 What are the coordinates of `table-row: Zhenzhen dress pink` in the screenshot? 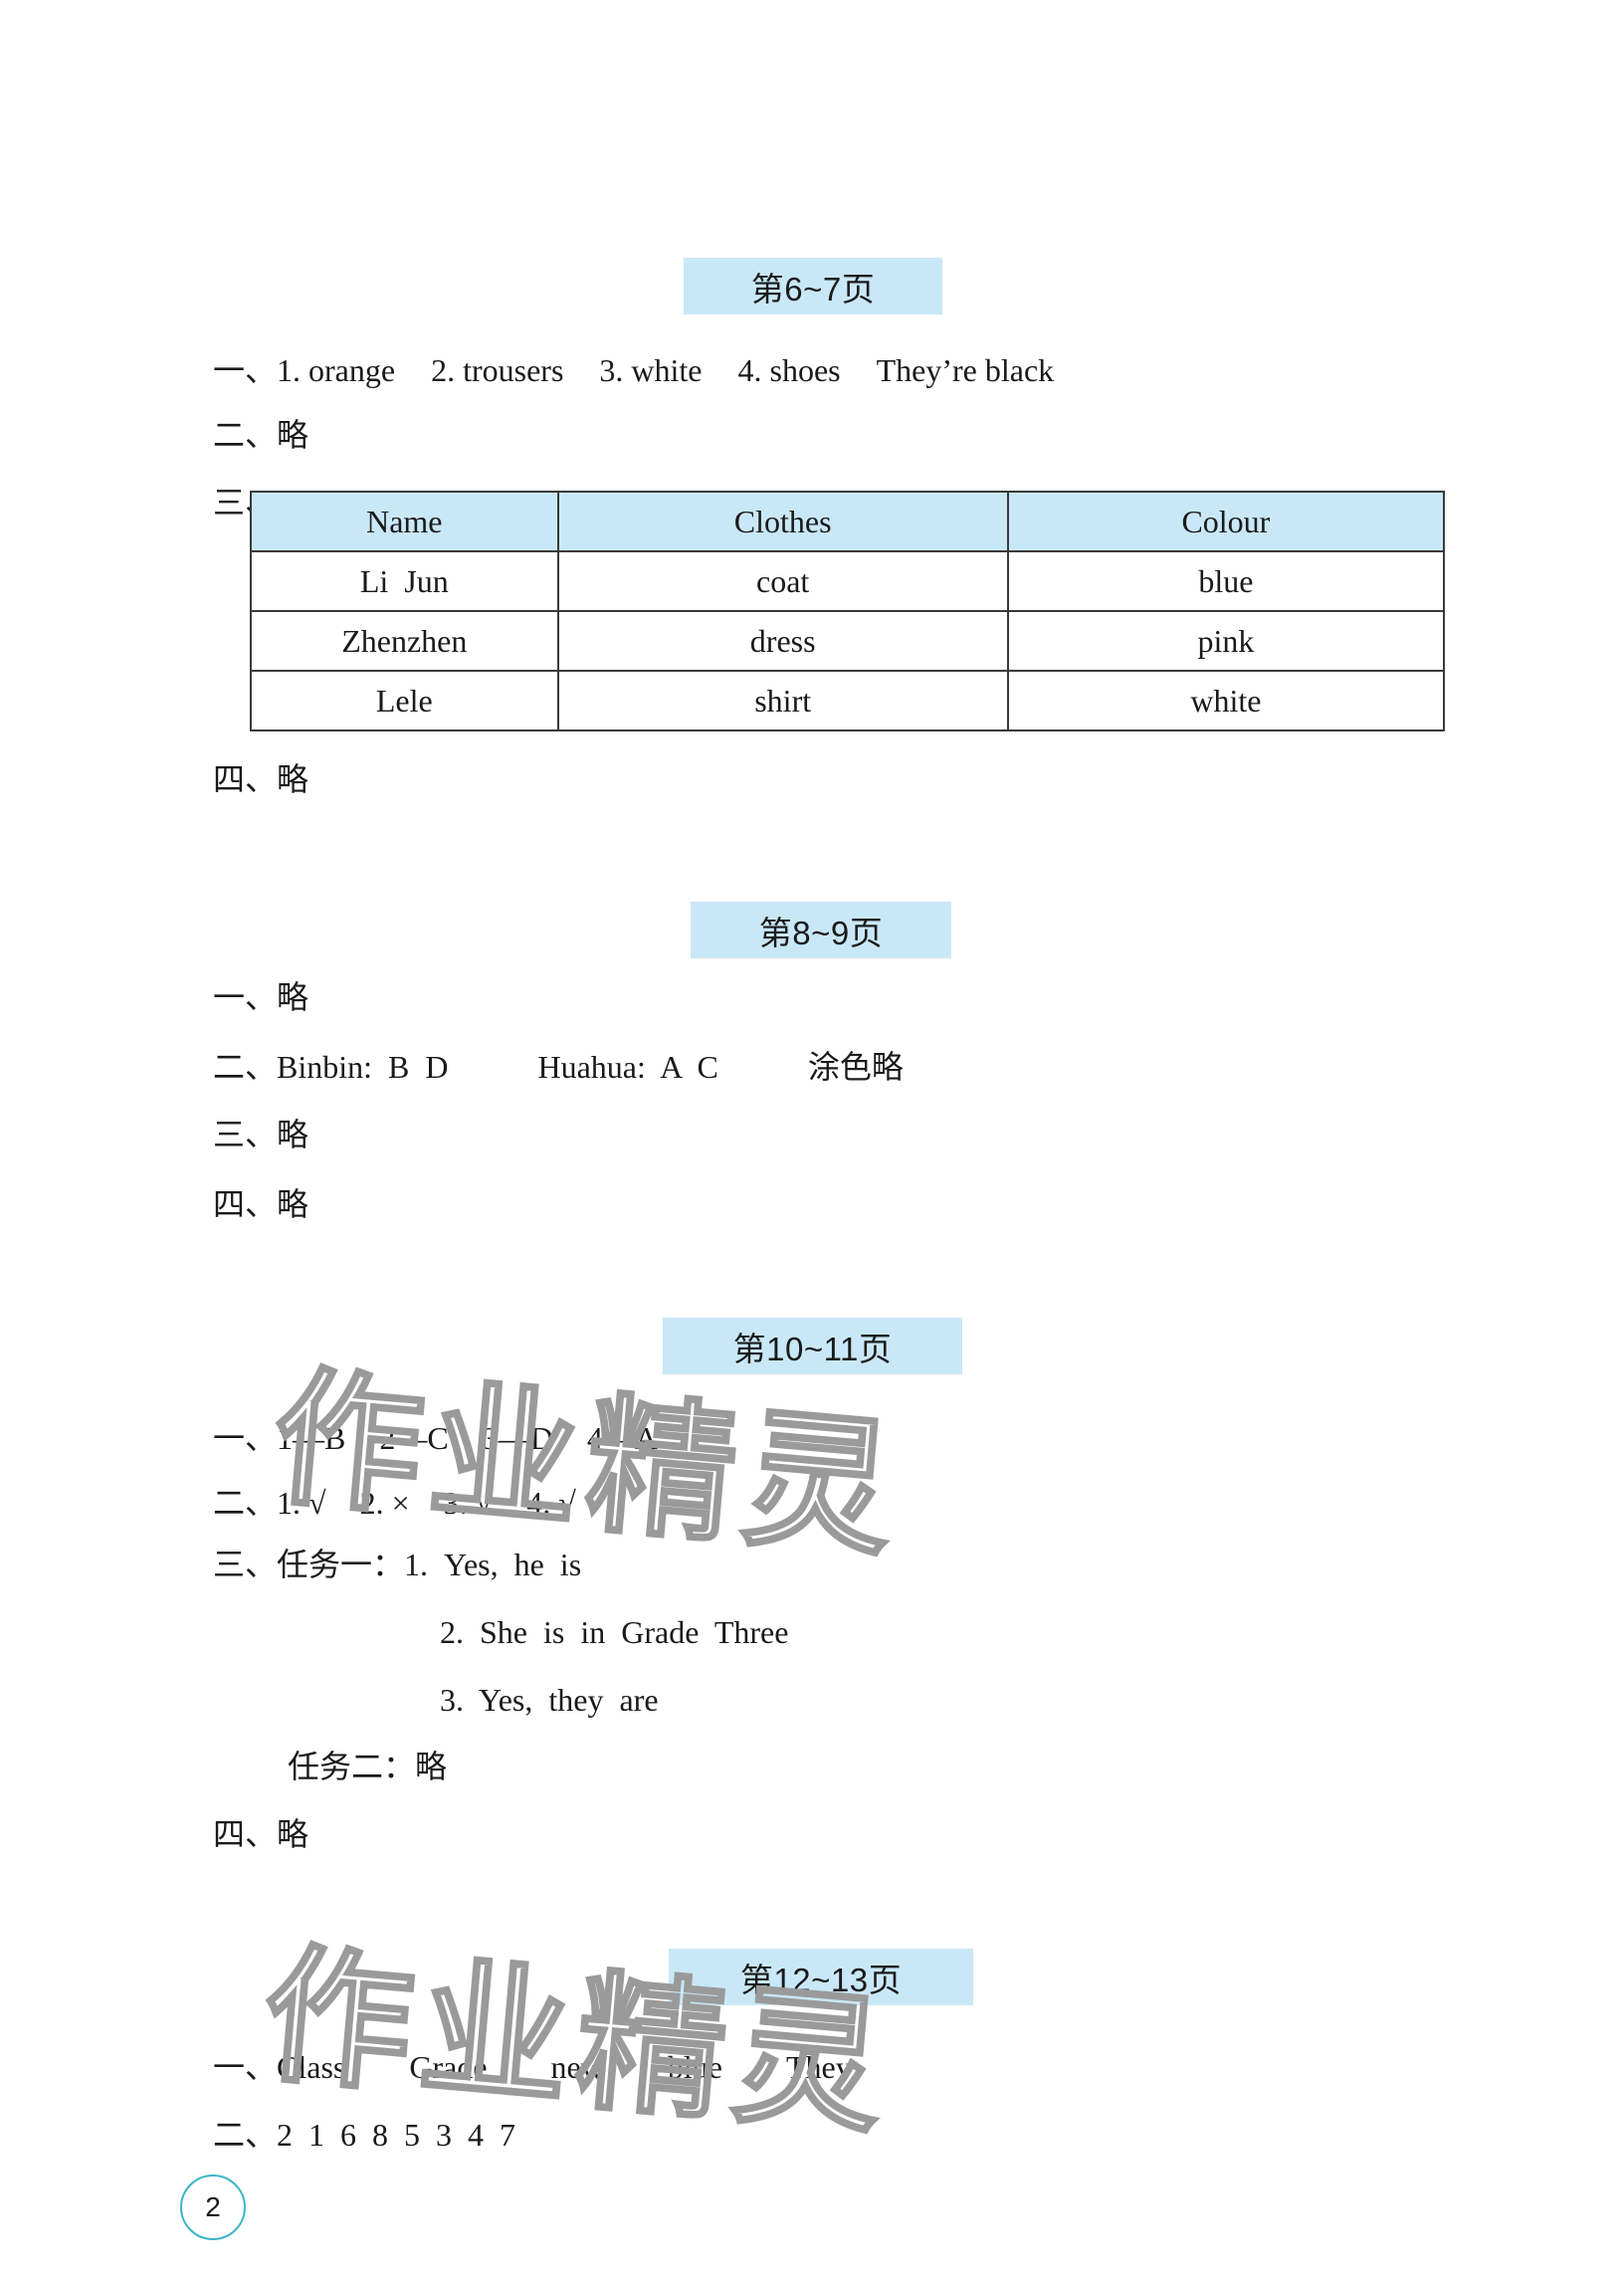 It's located at (848, 641).